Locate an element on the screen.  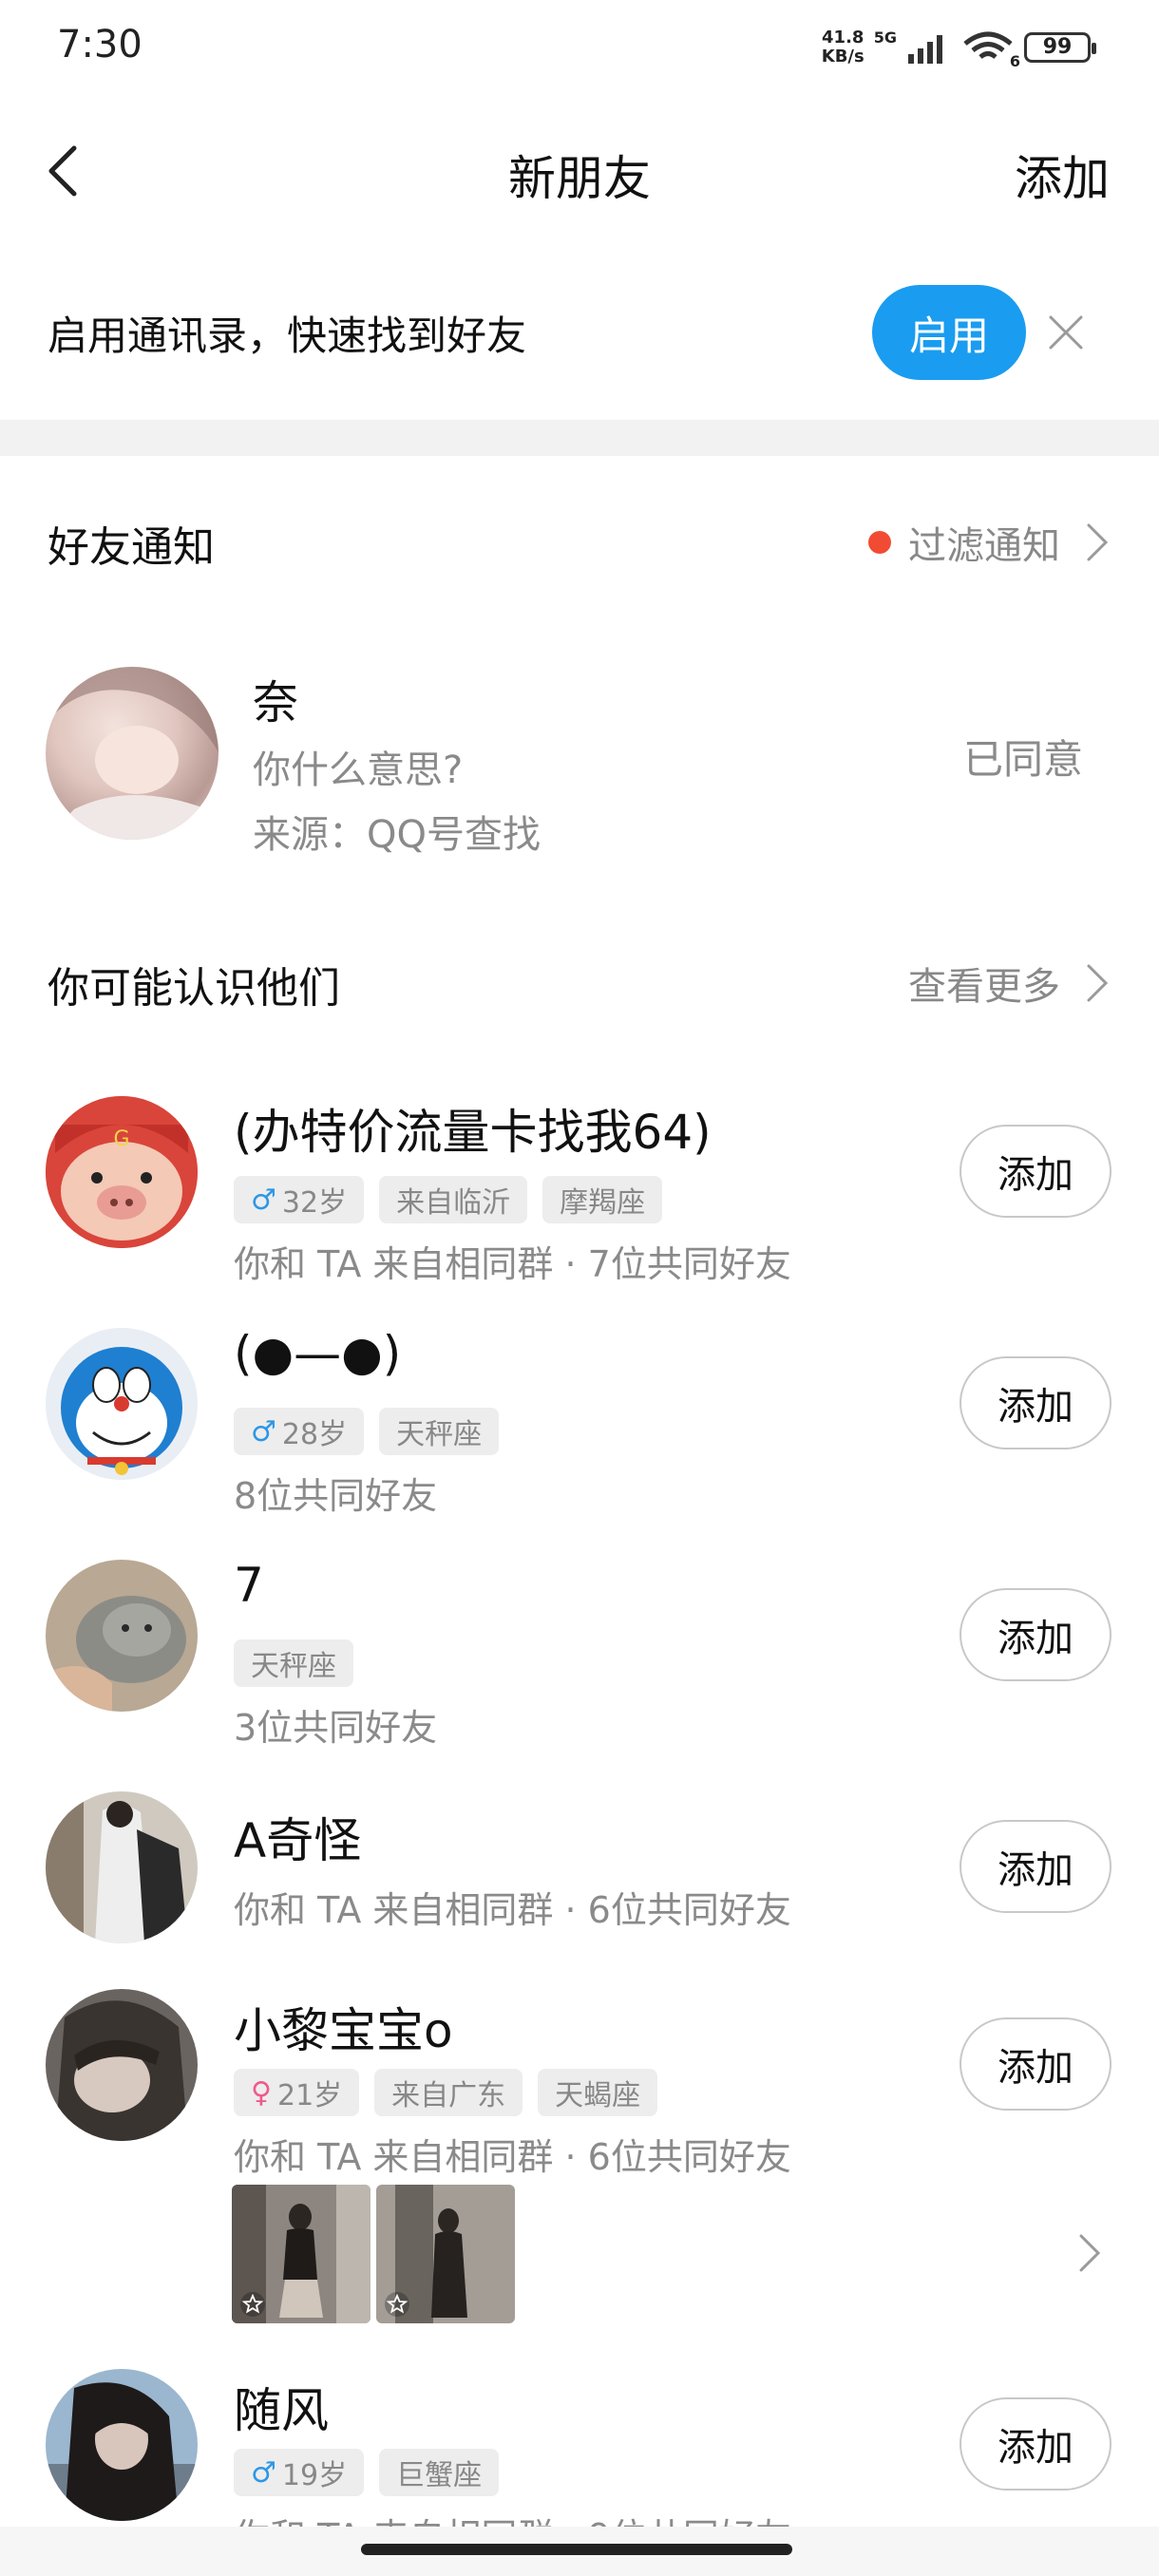
suggestion-name: 随风 is located at coordinates (281, 2410).